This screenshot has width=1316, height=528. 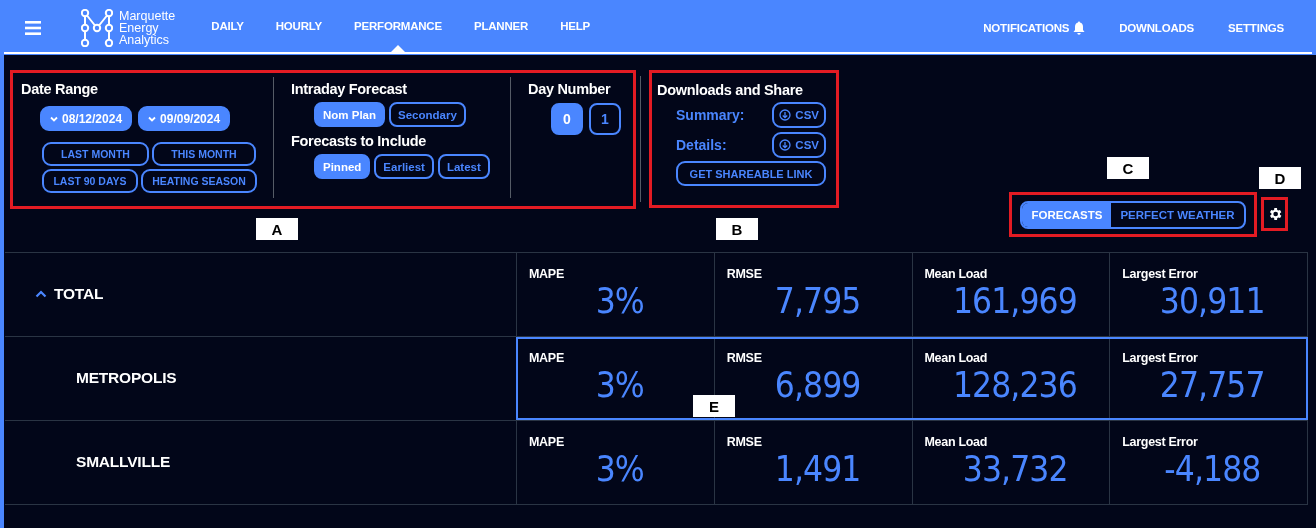 I want to click on toggle-option: PERFECT WEATHER, so click(x=1177, y=214).